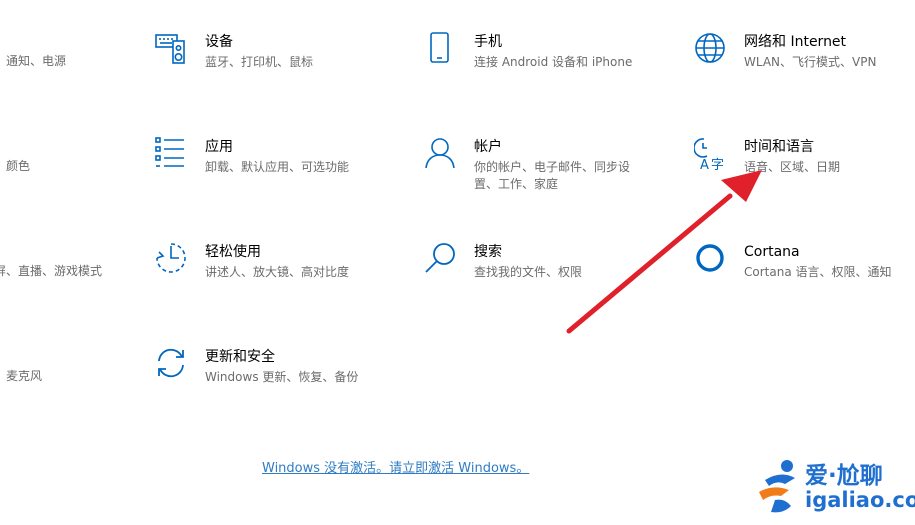 This screenshot has height=525, width=915. What do you see at coordinates (18, 166) in the screenshot?
I see `partial-label-personalization: 颜色` at bounding box center [18, 166].